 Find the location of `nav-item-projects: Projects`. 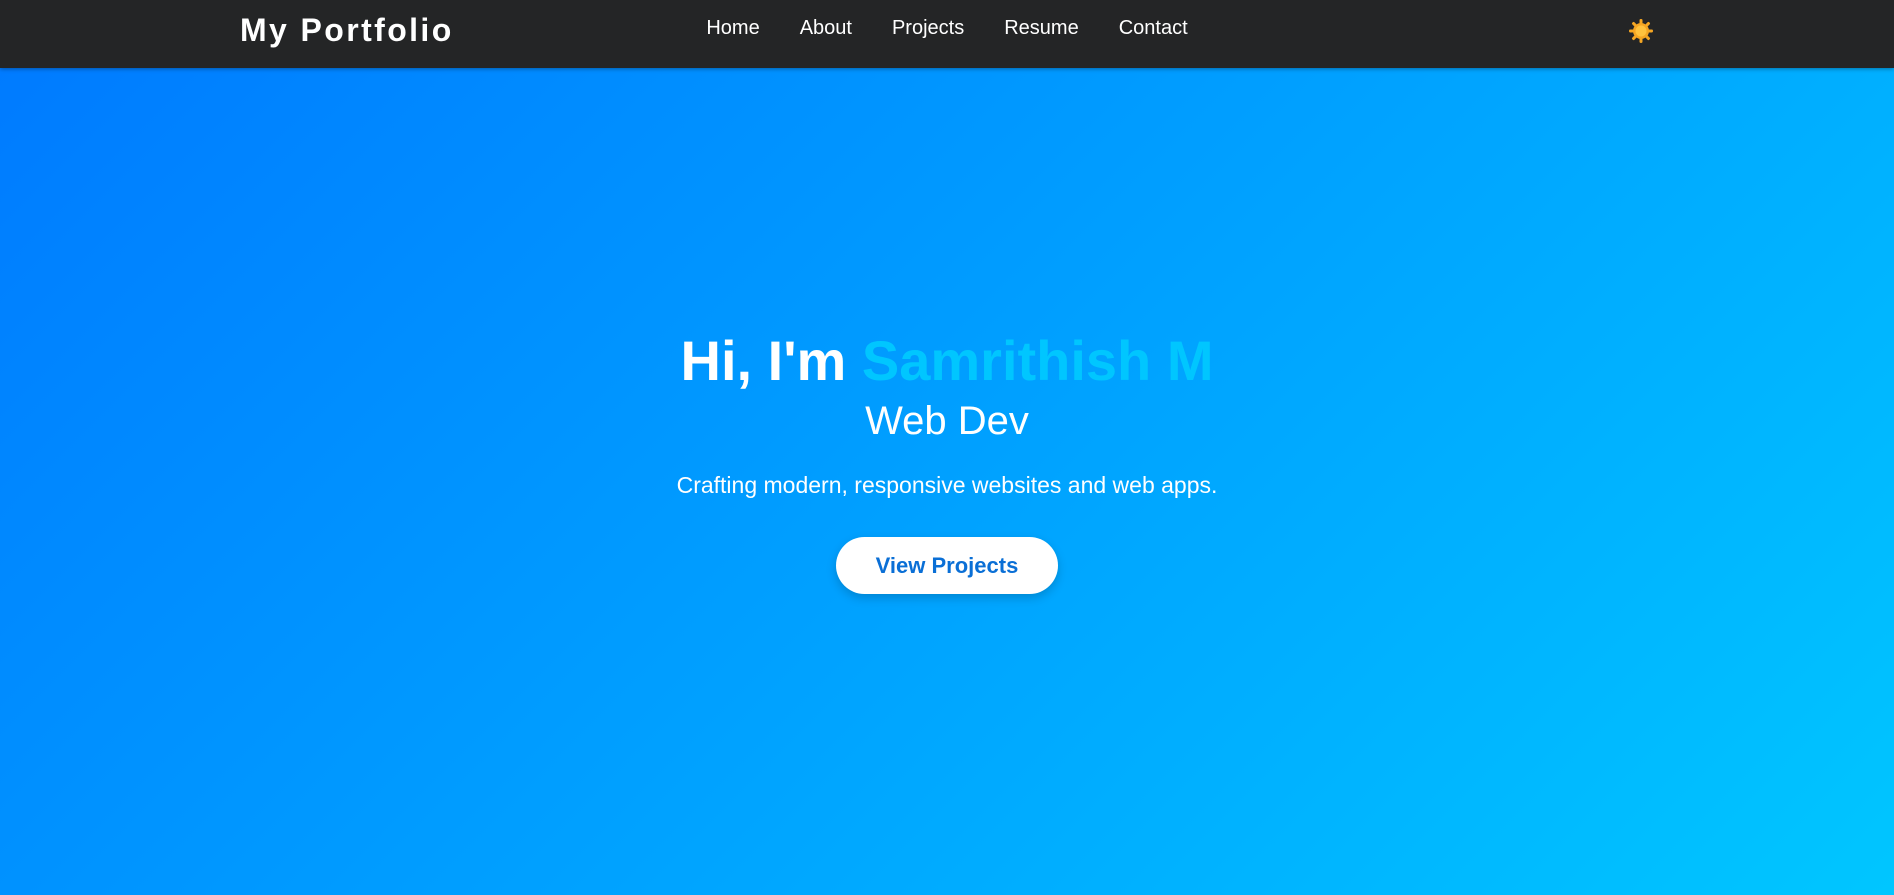

nav-item-projects: Projects is located at coordinates (928, 28).